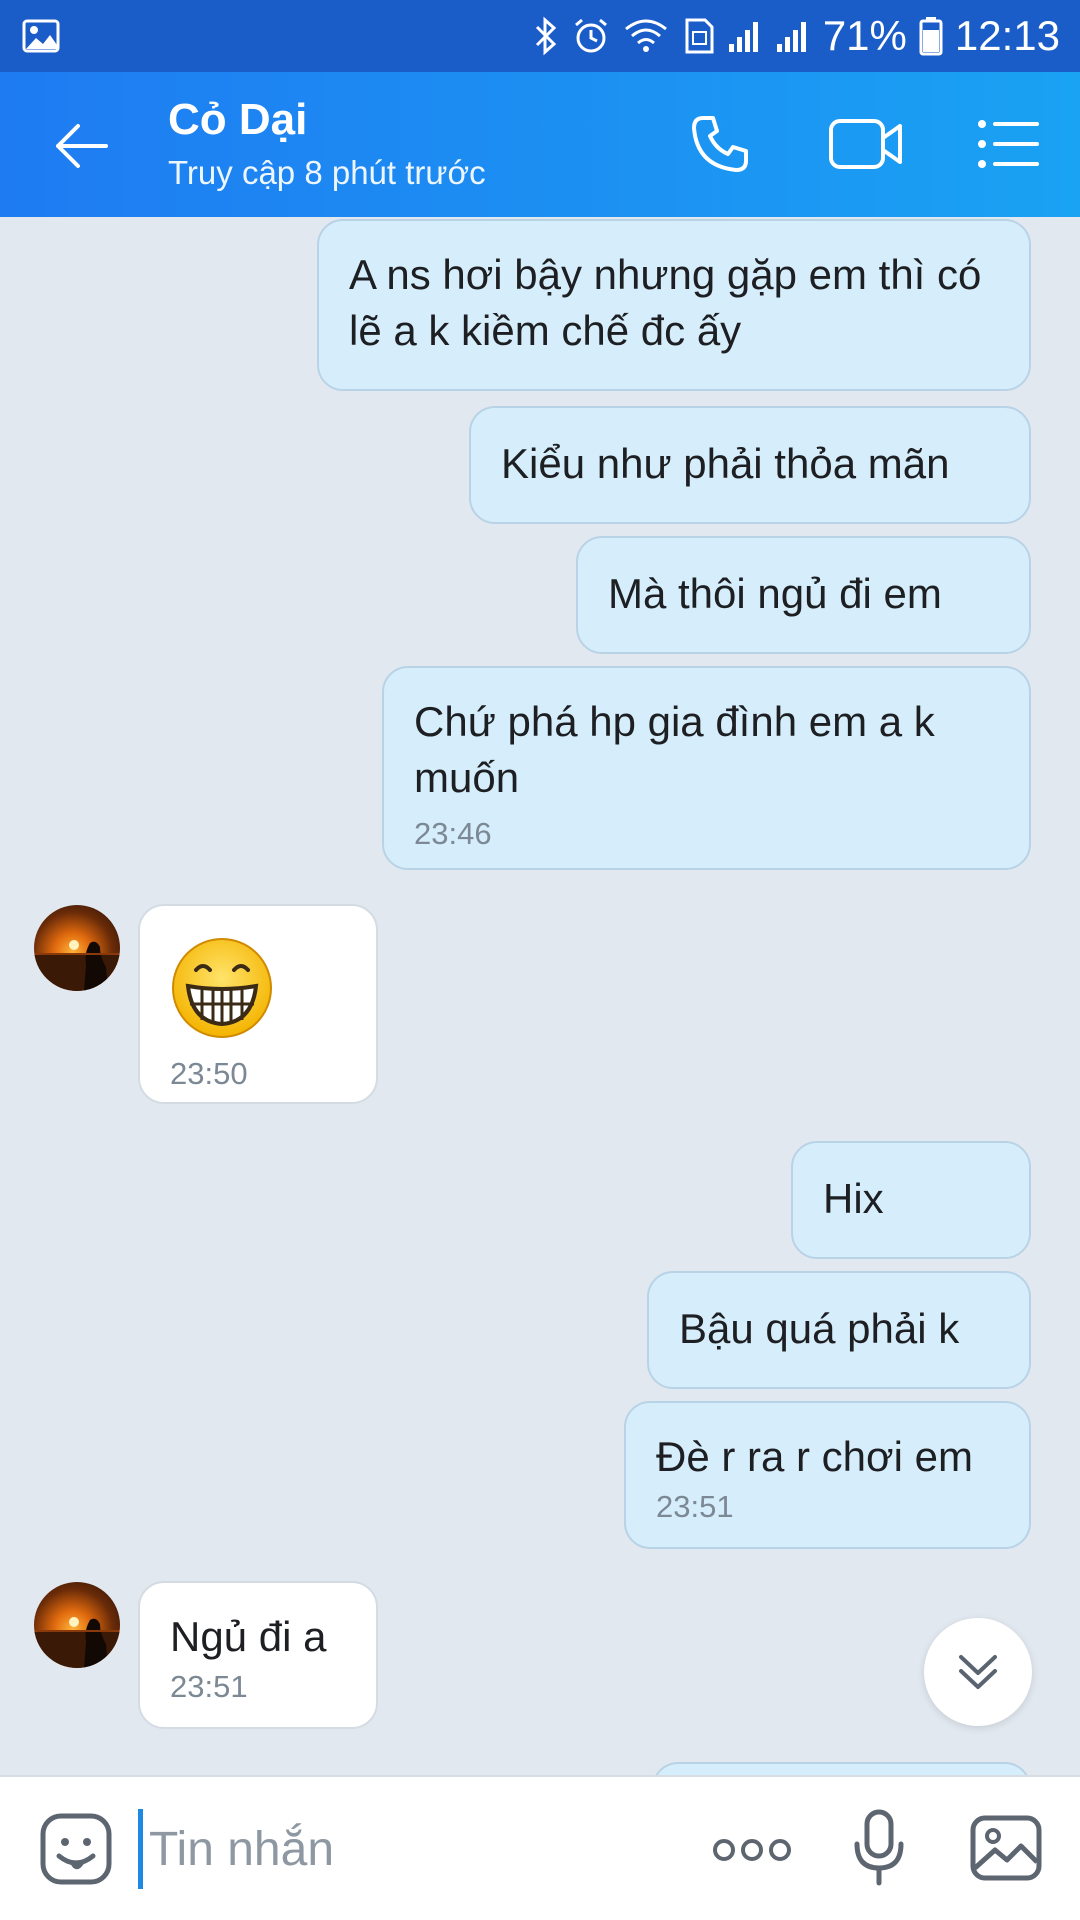 Image resolution: width=1080 pixels, height=1920 pixels. I want to click on message-bubble-outgoing: Kiểu như phải thỏa mãn, so click(750, 465).